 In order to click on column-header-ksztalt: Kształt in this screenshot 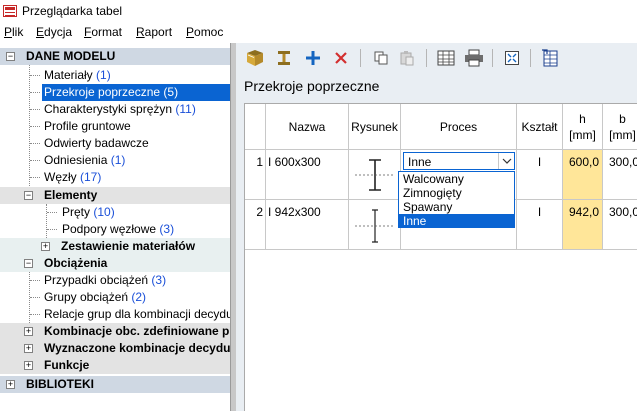, I will do `click(540, 127)`.